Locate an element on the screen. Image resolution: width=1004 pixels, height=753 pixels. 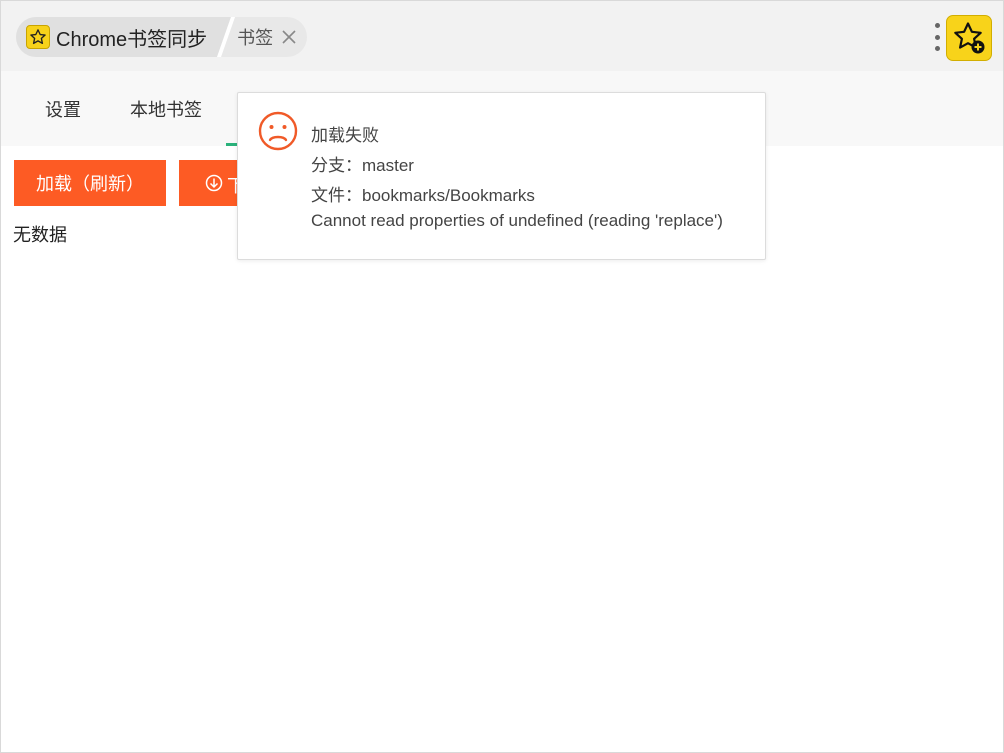
download-button: 下 is located at coordinates (209, 183).